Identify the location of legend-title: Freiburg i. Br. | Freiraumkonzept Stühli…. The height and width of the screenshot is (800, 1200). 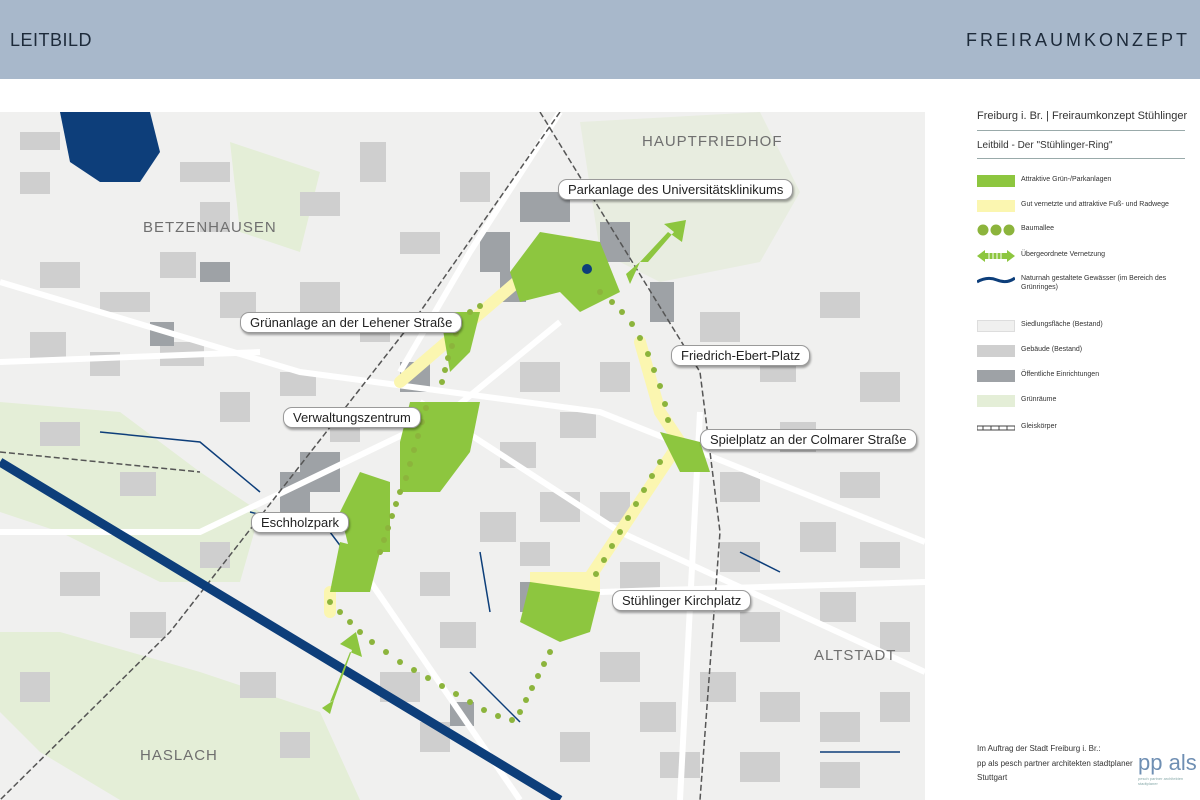
(1082, 116).